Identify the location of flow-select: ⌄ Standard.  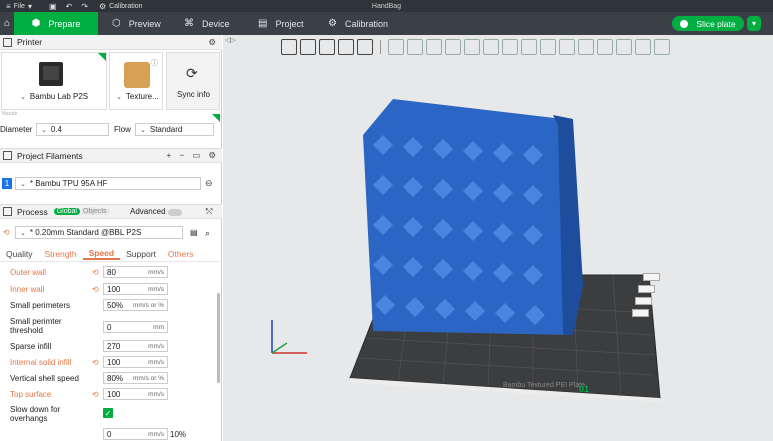
(174, 129).